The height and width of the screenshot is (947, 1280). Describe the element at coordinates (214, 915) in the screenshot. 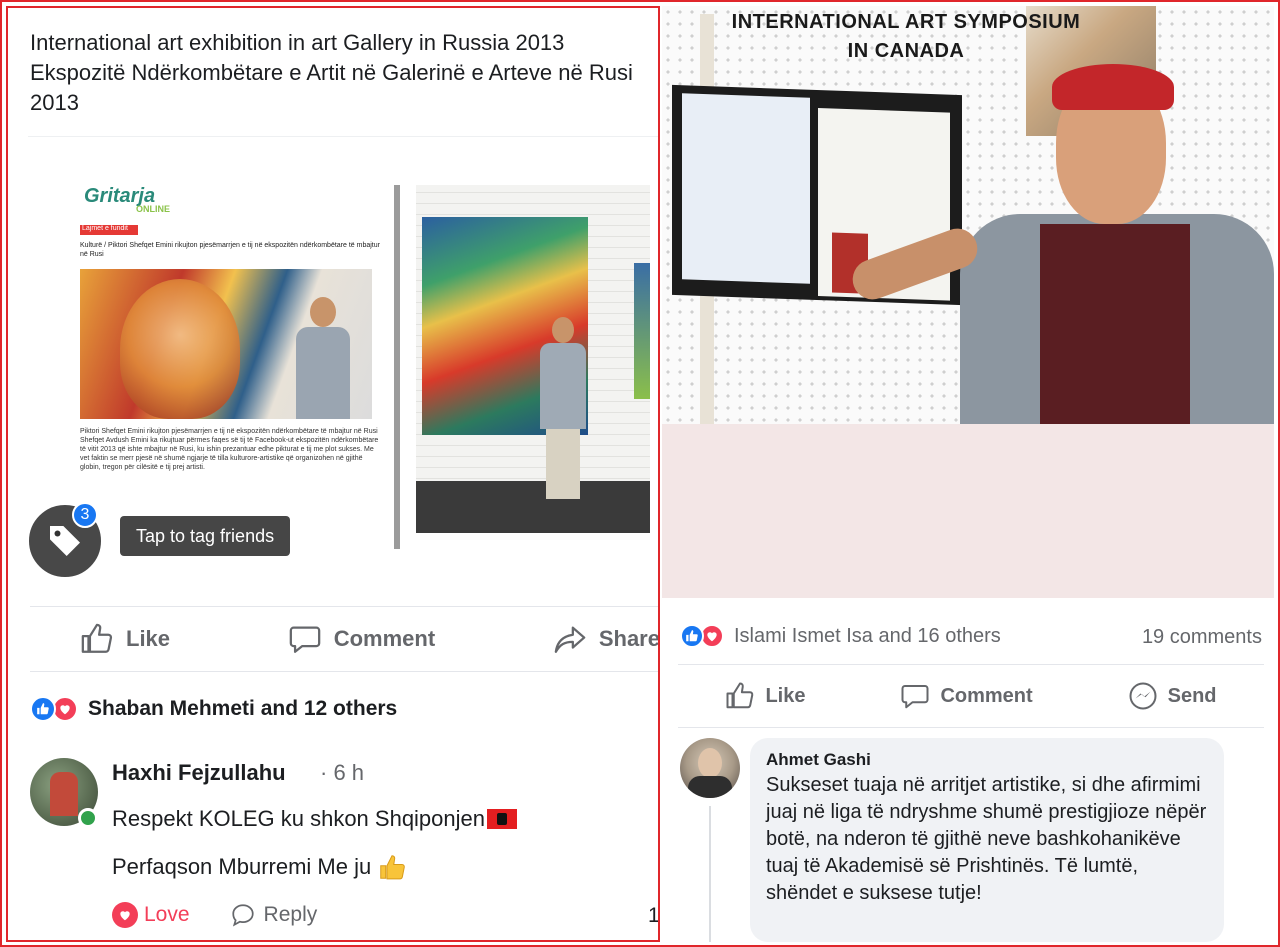

I see `comment-actions: Love Reply` at that location.